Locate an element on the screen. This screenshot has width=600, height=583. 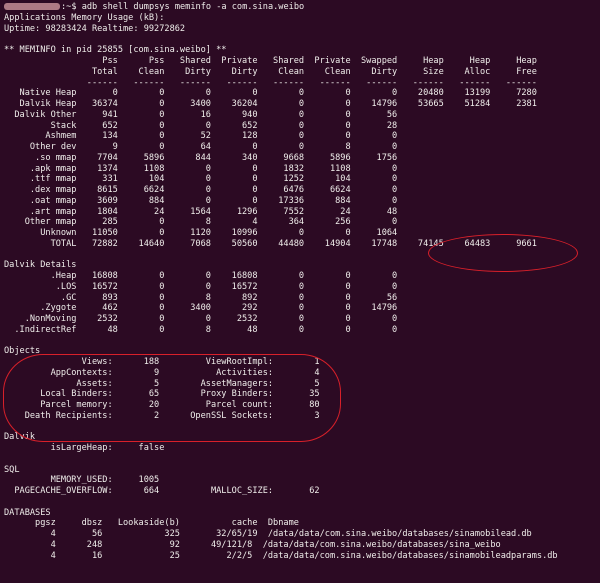
redacted-username is located at coordinates (32, 6).